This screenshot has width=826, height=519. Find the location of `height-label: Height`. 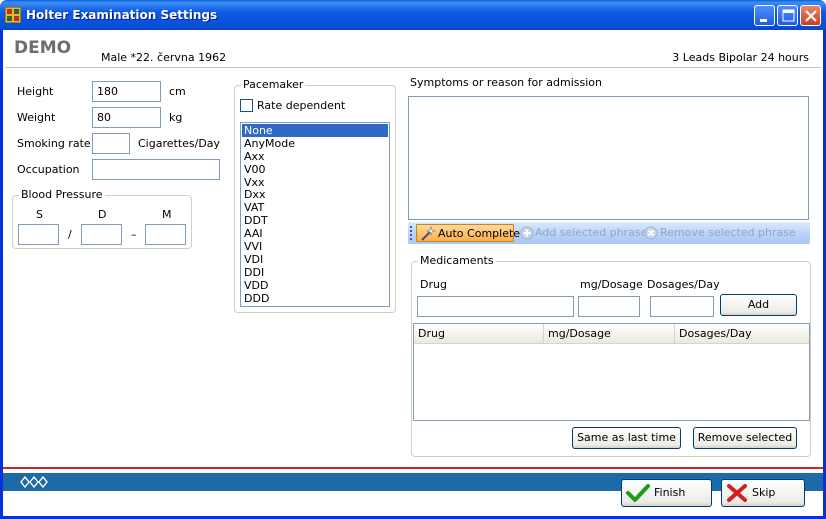

height-label: Height is located at coordinates (35, 91).